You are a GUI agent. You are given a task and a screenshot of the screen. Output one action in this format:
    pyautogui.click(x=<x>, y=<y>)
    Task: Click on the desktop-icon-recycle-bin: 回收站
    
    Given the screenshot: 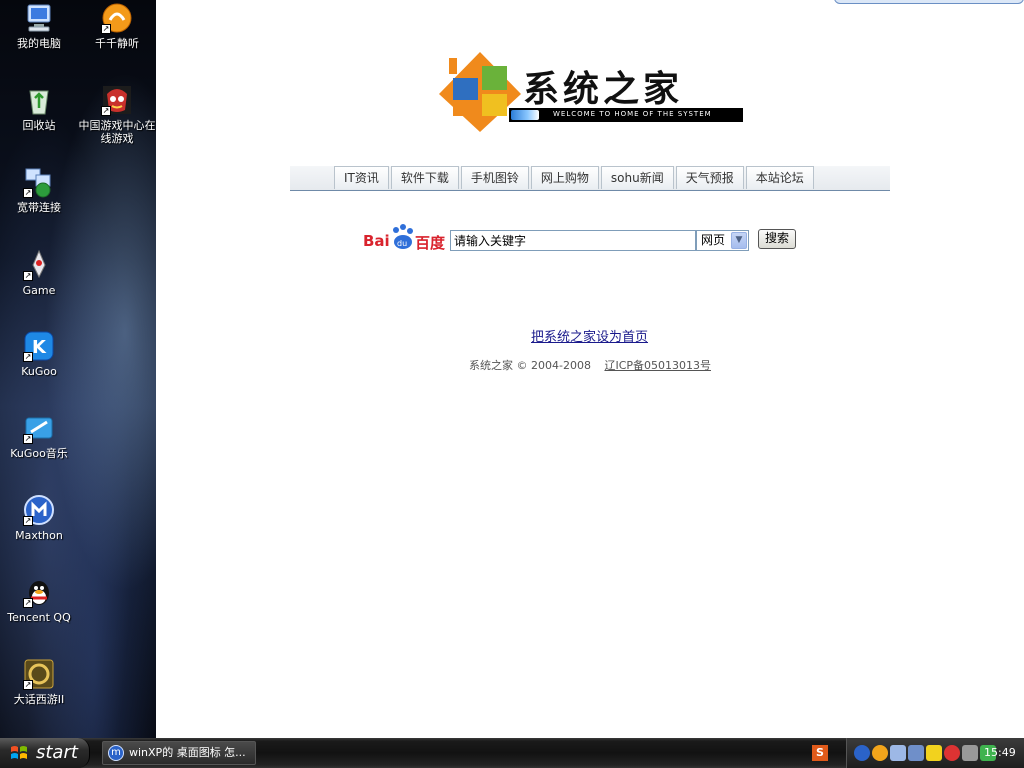 What is the action you would take?
    pyautogui.click(x=39, y=108)
    